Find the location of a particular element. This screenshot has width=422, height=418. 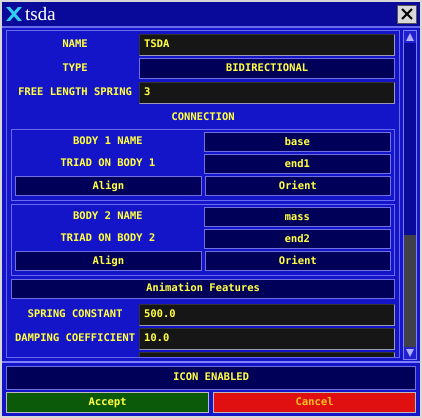

close-button is located at coordinates (407, 14).